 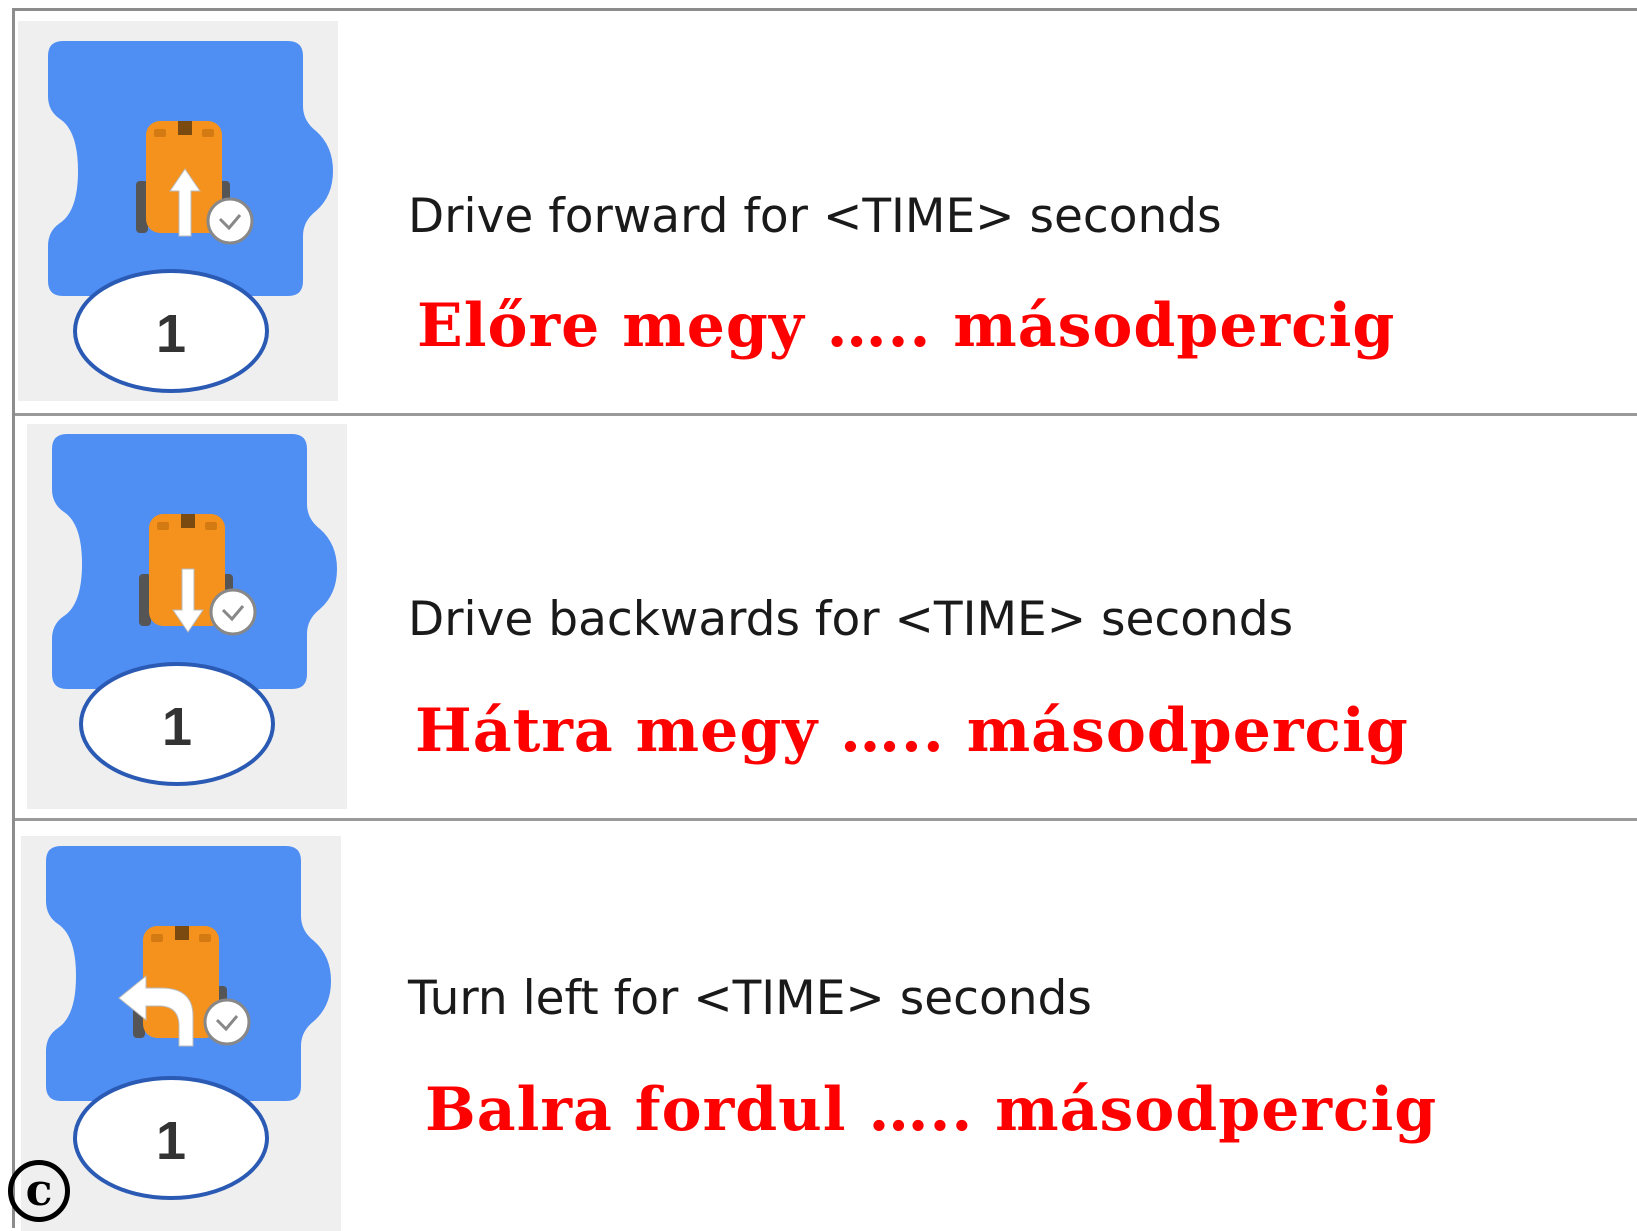 What do you see at coordinates (851, 619) in the screenshot?
I see `english-description: Drive backwards for <TIME> seconds` at bounding box center [851, 619].